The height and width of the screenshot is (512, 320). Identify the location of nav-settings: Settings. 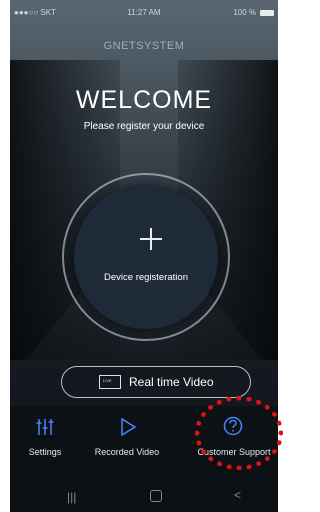
(50, 434).